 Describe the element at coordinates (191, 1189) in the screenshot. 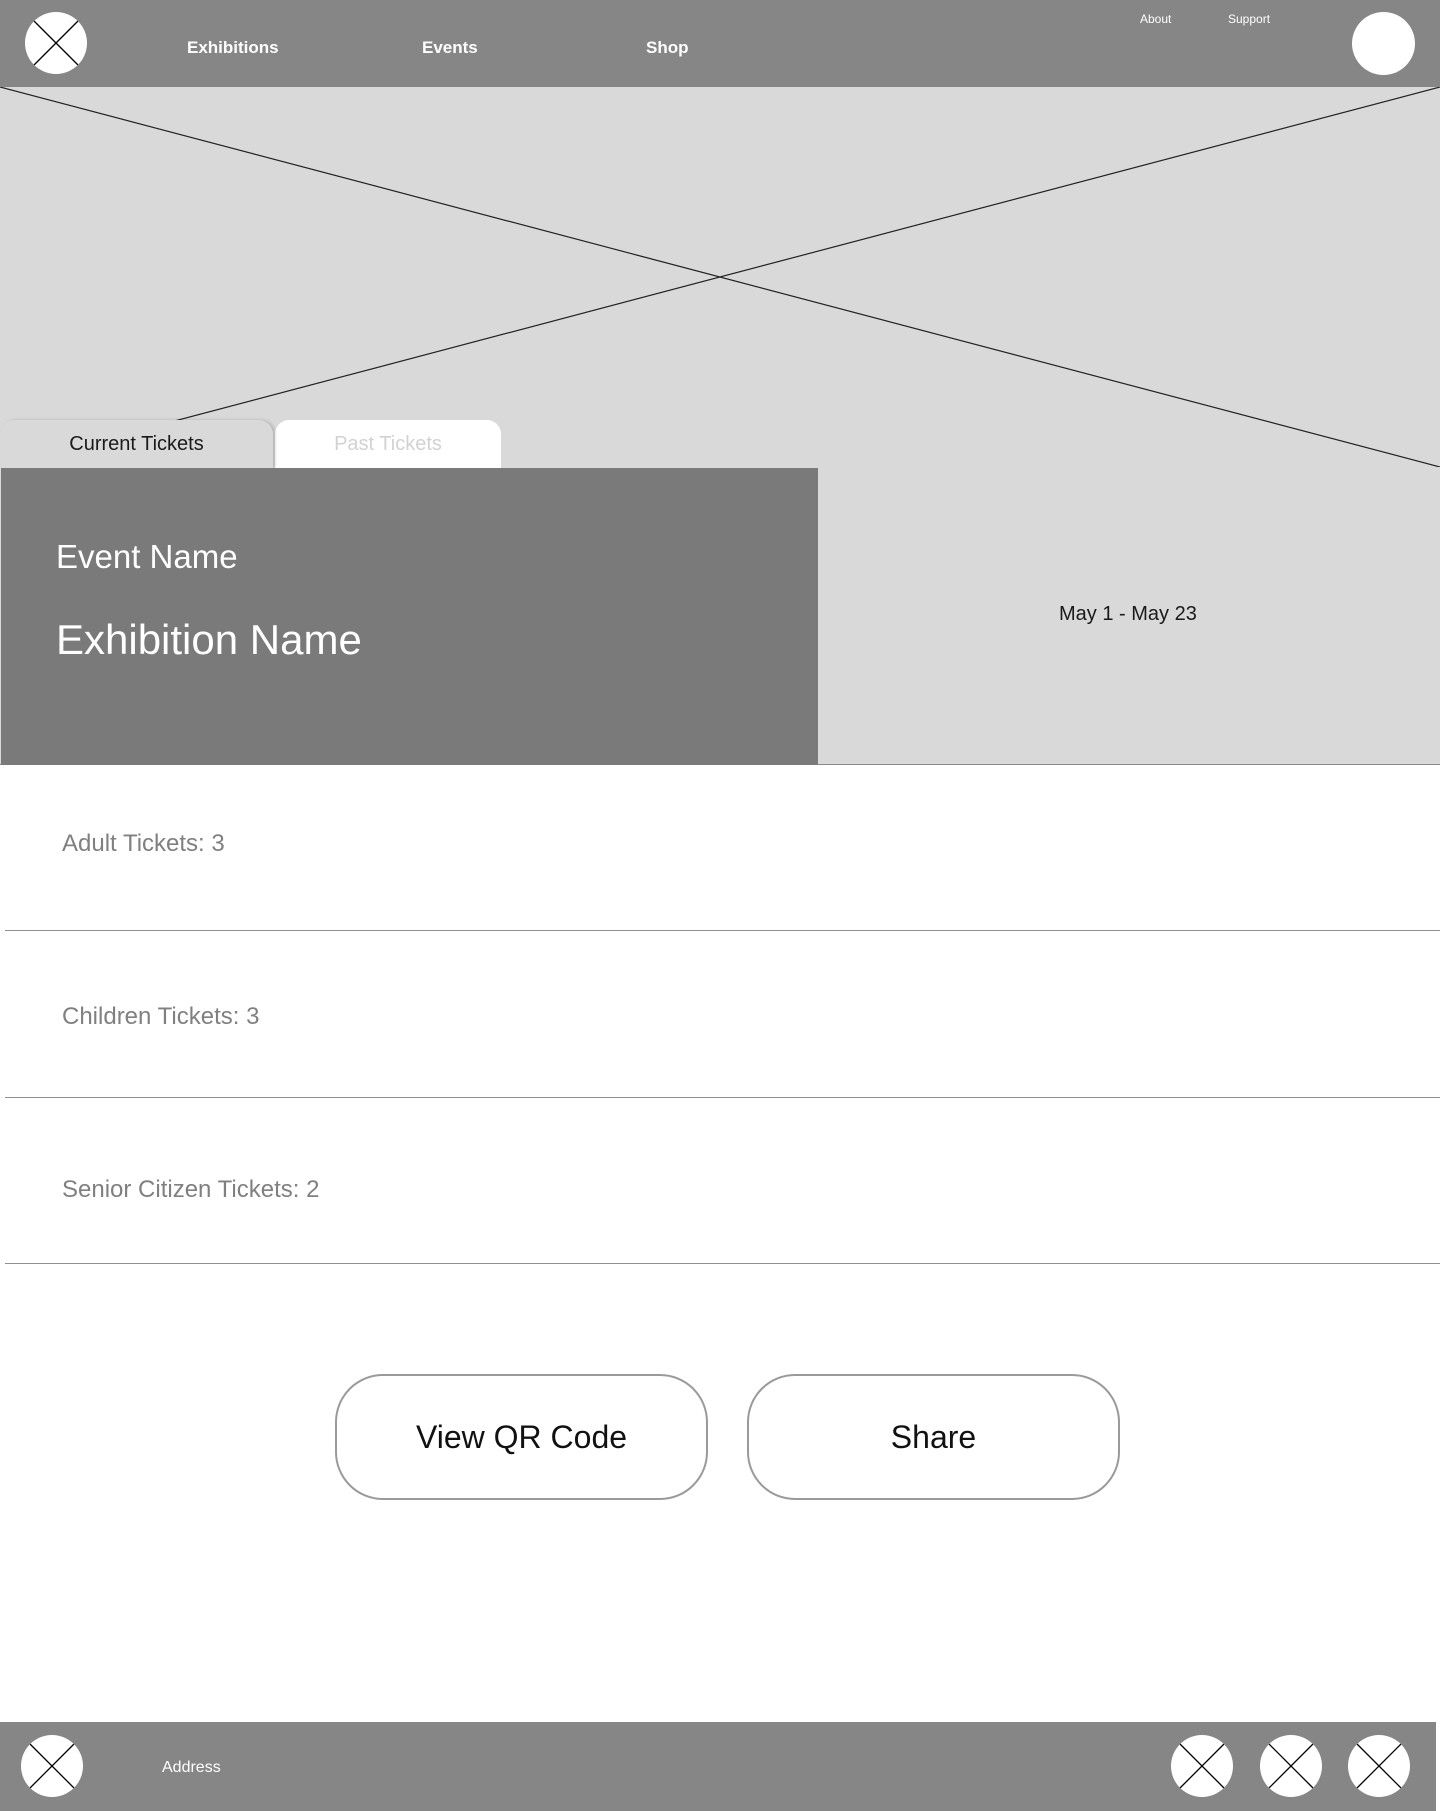

I see `senior-tickets-label: Senior Citizen Tickets: 2` at that location.